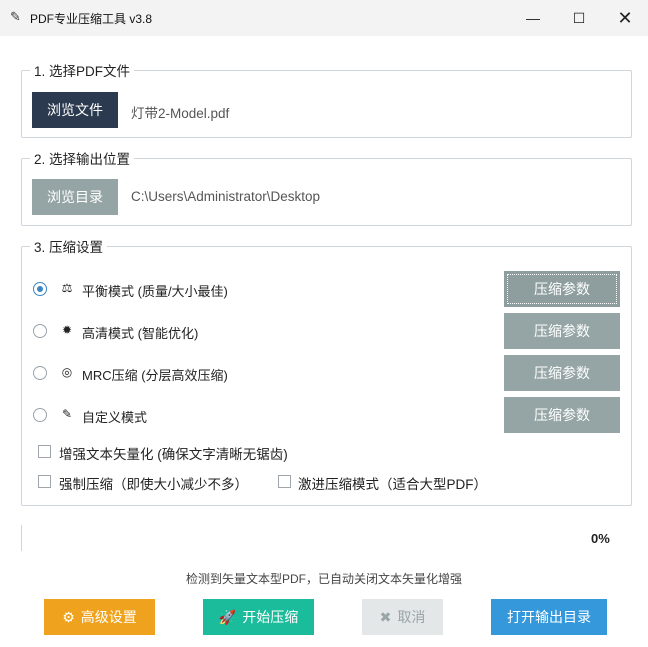 This screenshot has height=647, width=648. Describe the element at coordinates (140, 332) in the screenshot. I see `hd-mode-label: 高清模式 (智能优化)` at that location.